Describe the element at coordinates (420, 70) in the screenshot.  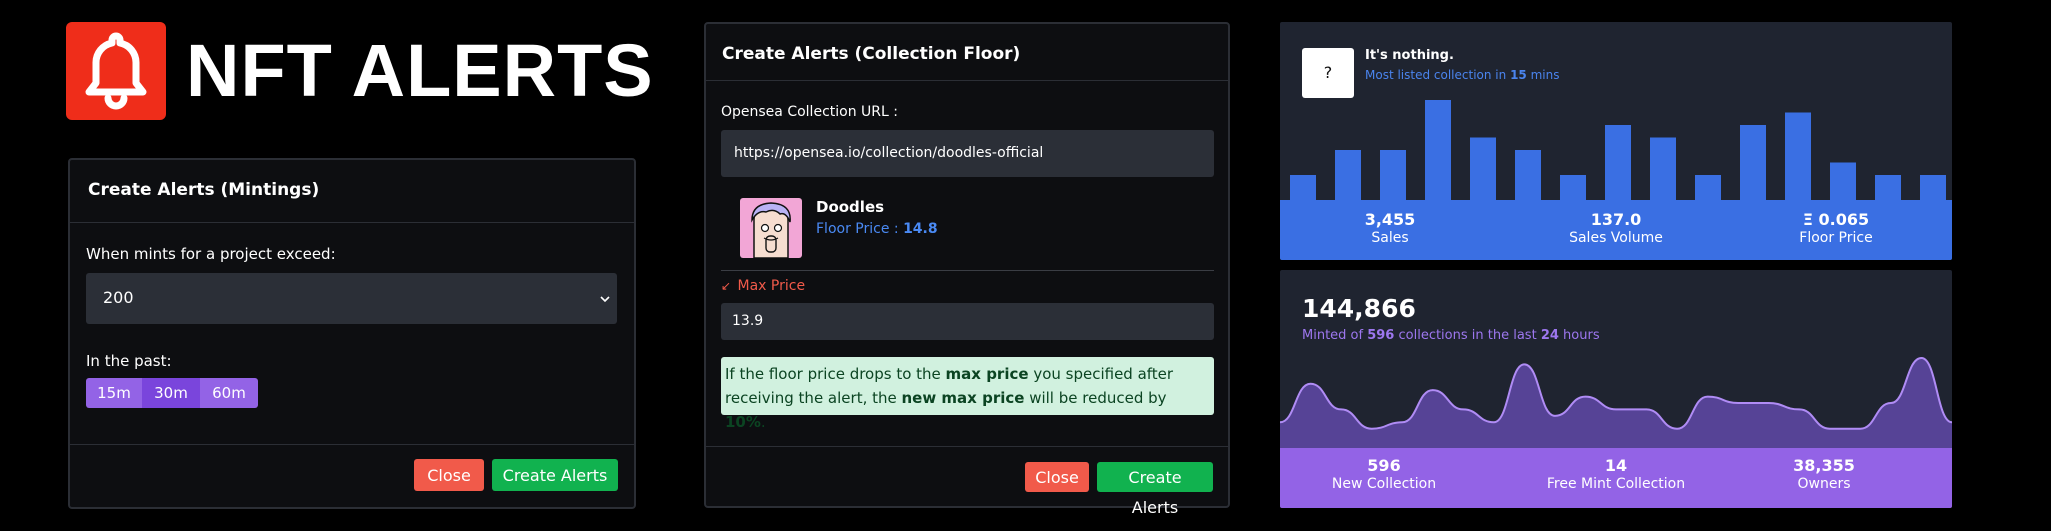
I see `app-title: NFT ALERTS` at that location.